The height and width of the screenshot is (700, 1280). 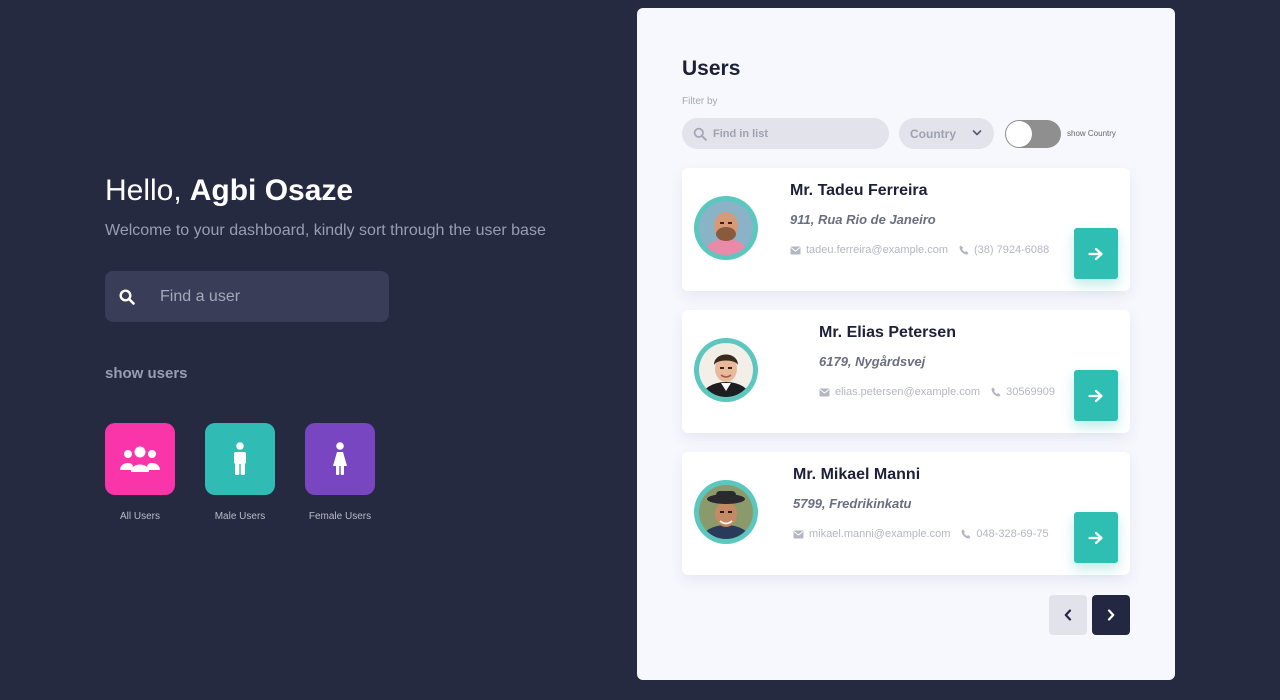 What do you see at coordinates (857, 474) in the screenshot?
I see `user-name: Mr. Mikael Manni` at bounding box center [857, 474].